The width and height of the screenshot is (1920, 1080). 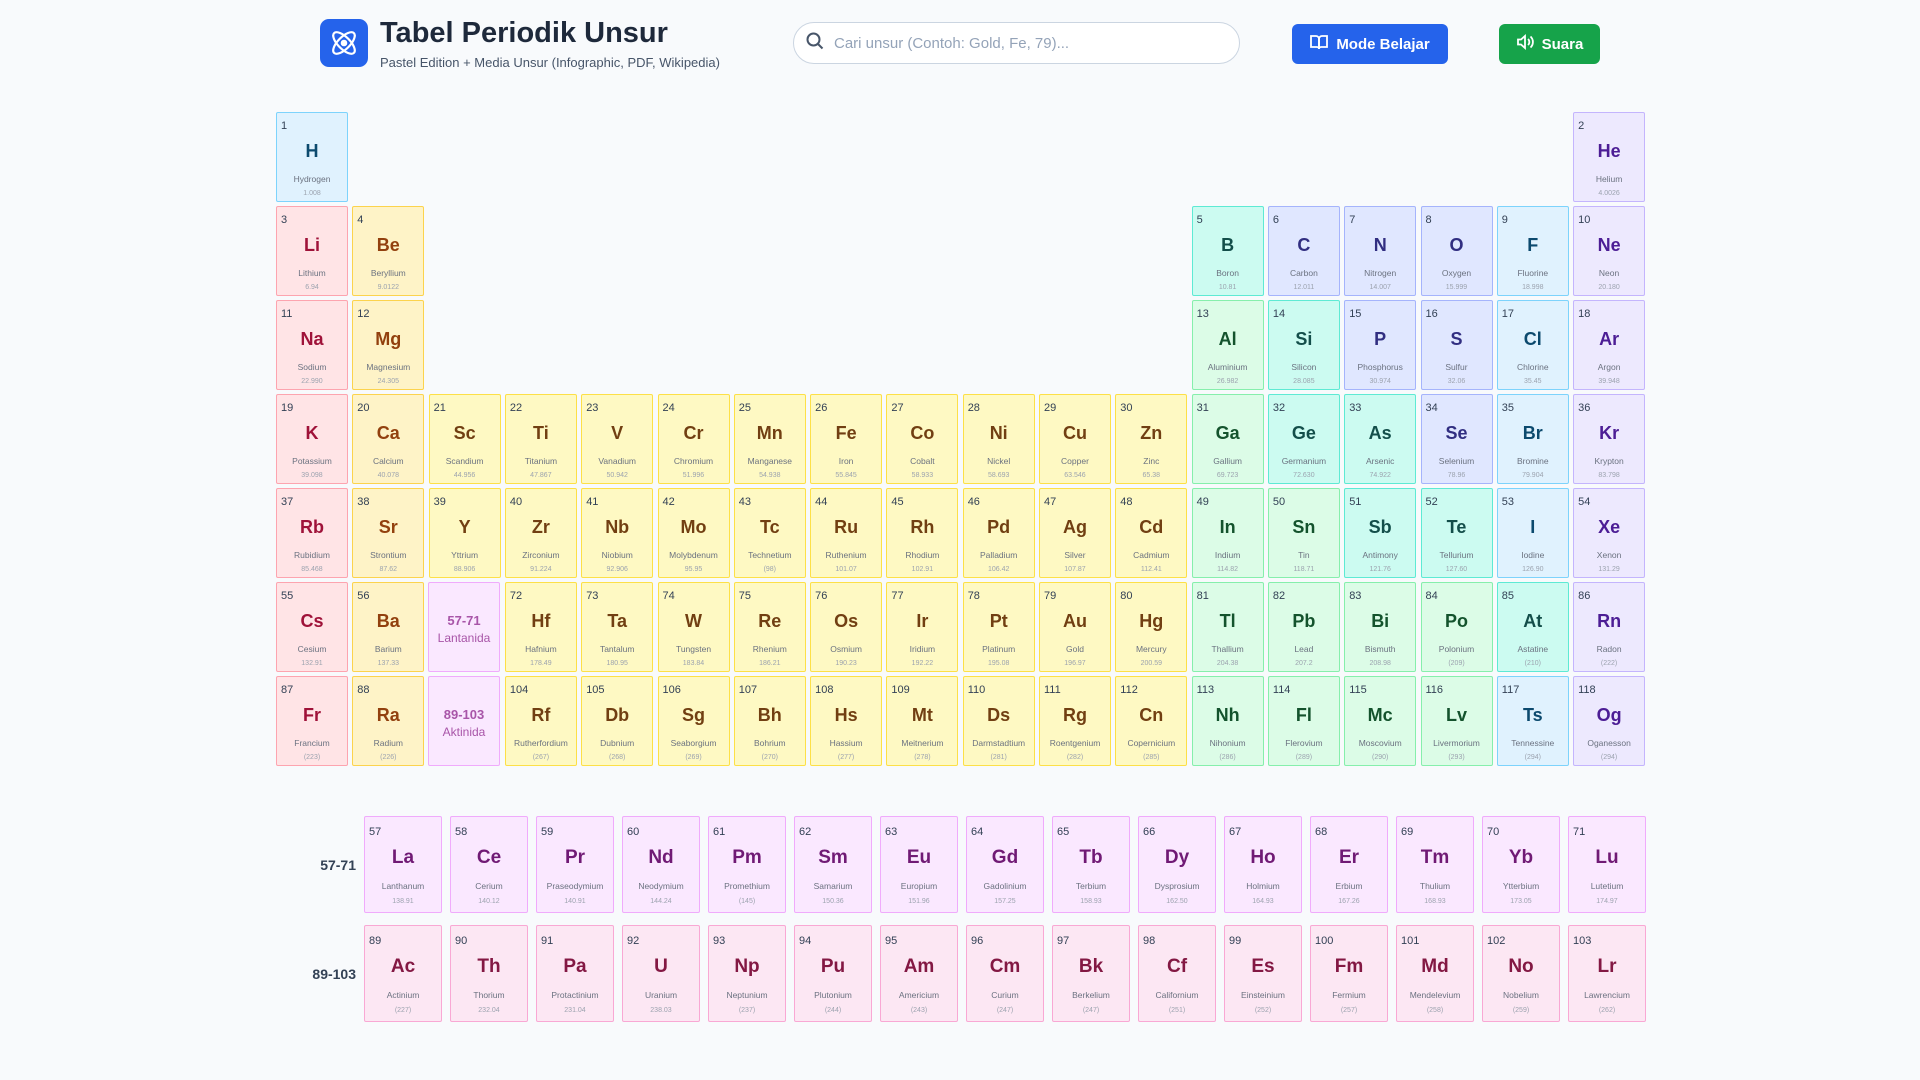 I want to click on element-cell-tl: 81 Tl Thallium 204.38, so click(x=1227, y=627).